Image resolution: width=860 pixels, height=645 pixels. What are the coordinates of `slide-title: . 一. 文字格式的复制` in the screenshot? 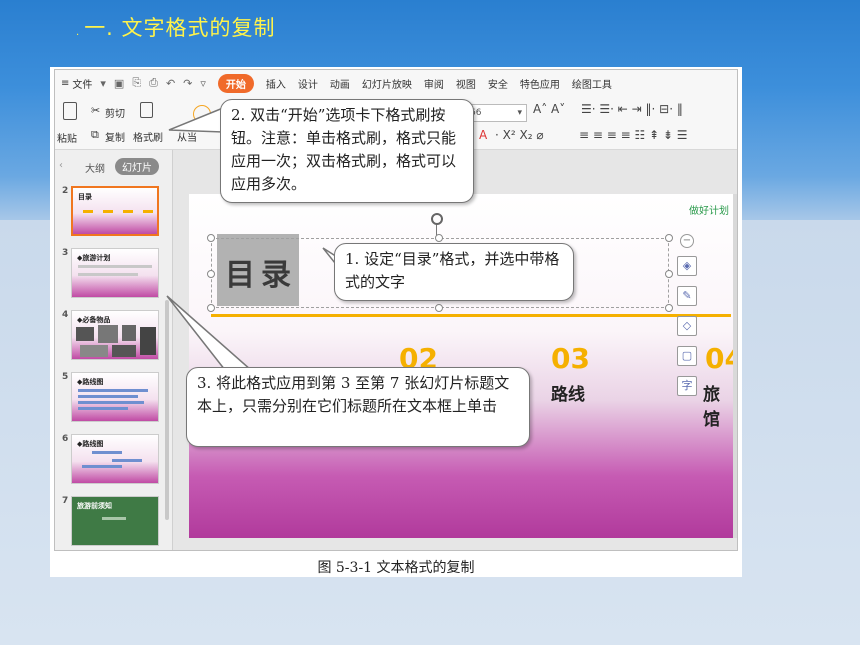 It's located at (176, 27).